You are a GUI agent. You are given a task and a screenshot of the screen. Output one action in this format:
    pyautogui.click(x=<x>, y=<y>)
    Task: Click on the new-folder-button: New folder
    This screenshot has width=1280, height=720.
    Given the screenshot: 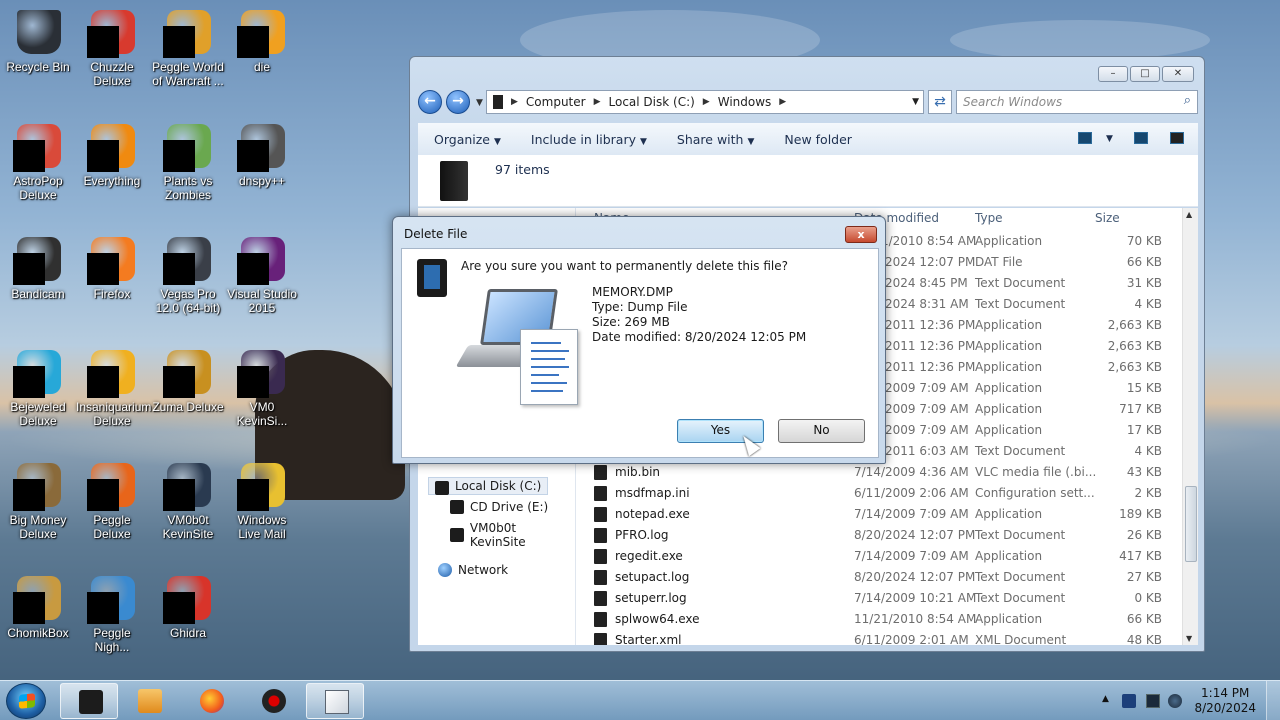 What is the action you would take?
    pyautogui.click(x=818, y=139)
    